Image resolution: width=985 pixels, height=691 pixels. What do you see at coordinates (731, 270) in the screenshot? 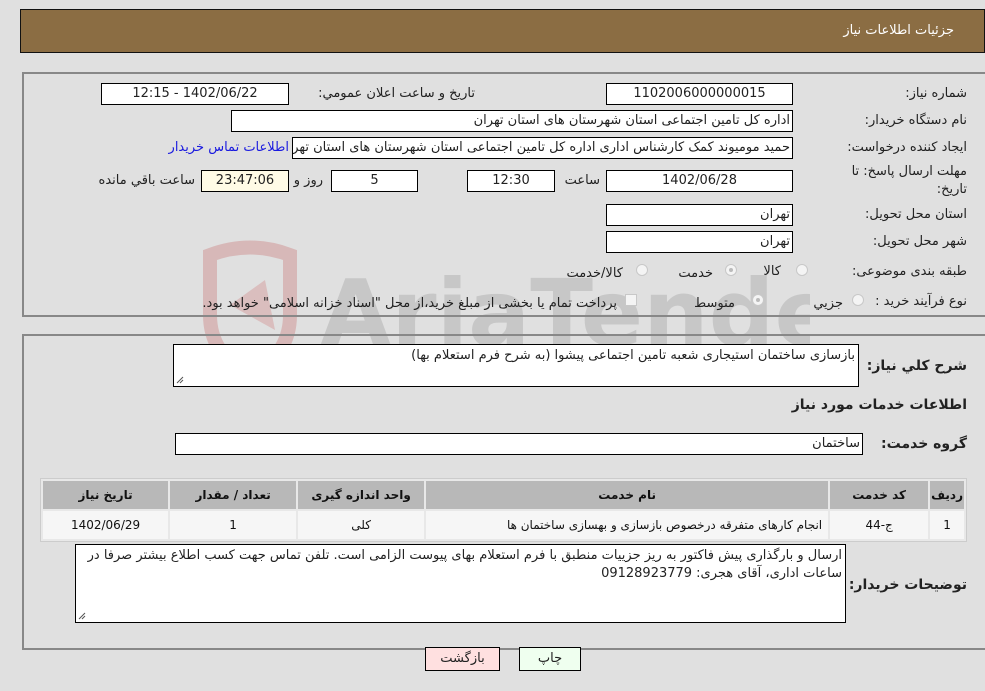
I see `category-radio-service` at bounding box center [731, 270].